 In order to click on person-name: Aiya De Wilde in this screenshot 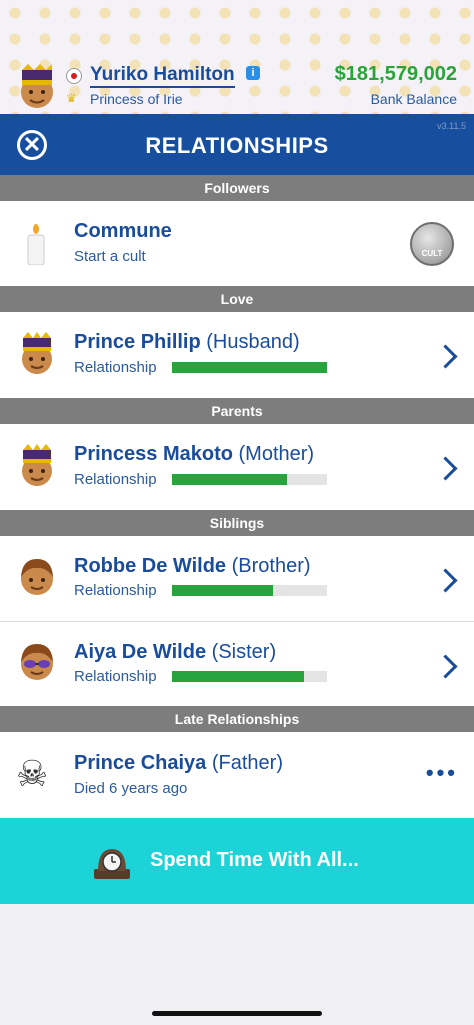, I will do `click(140, 652)`.